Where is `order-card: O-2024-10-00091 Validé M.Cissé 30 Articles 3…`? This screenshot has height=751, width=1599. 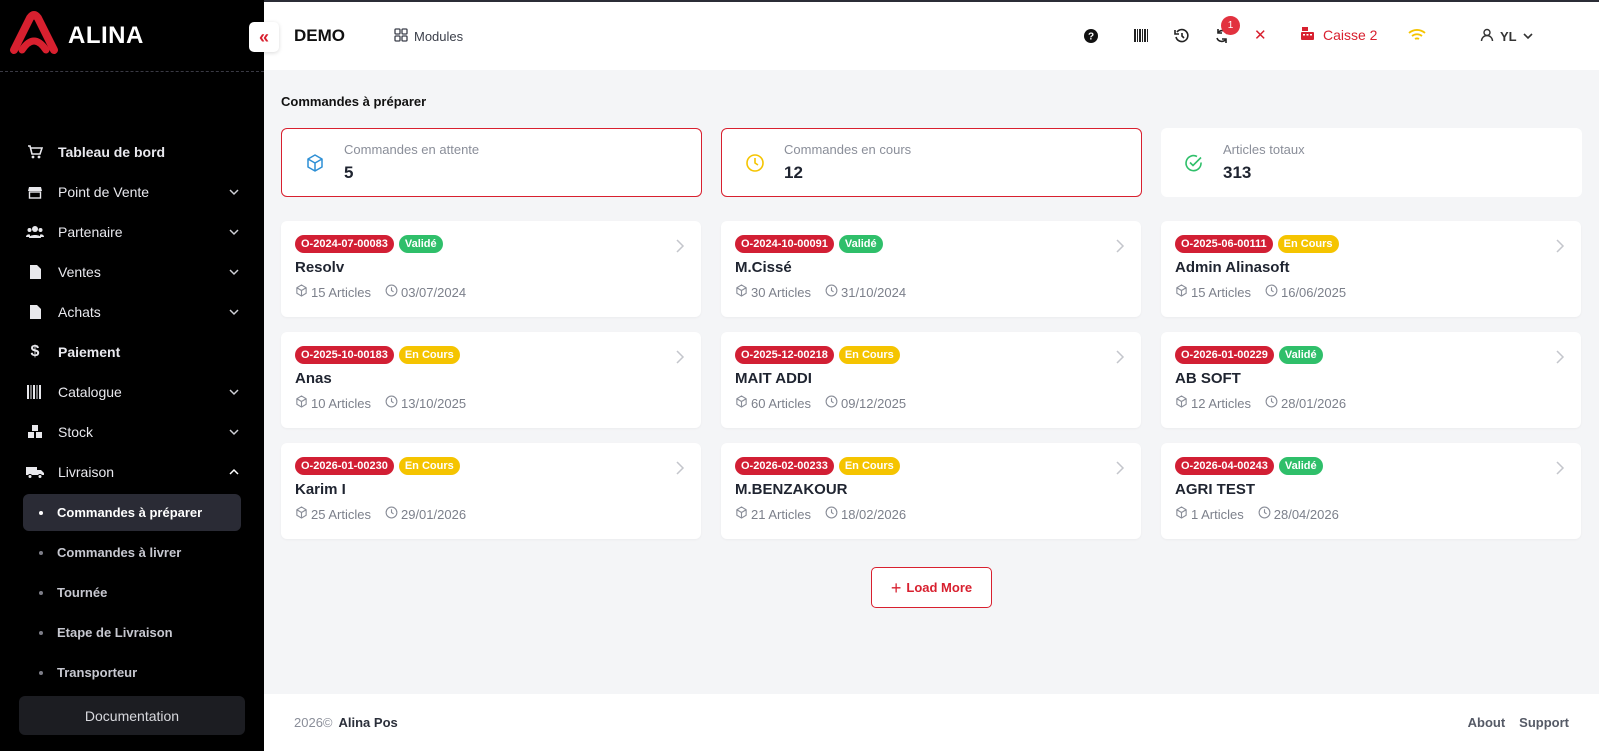 order-card: O-2024-10-00091 Validé M.Cissé 30 Articles 3… is located at coordinates (931, 269).